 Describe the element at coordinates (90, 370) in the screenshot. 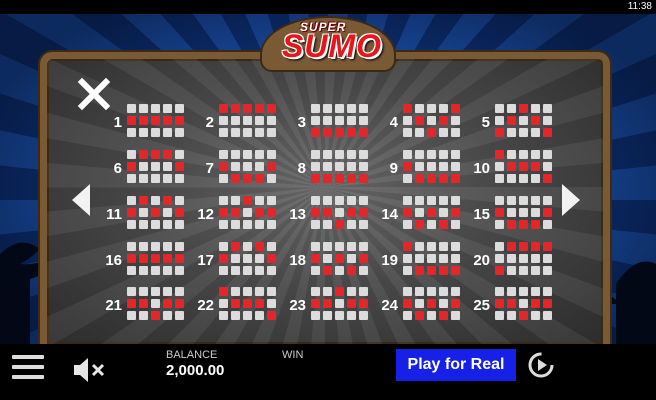

I see `sound-toggle-button` at that location.